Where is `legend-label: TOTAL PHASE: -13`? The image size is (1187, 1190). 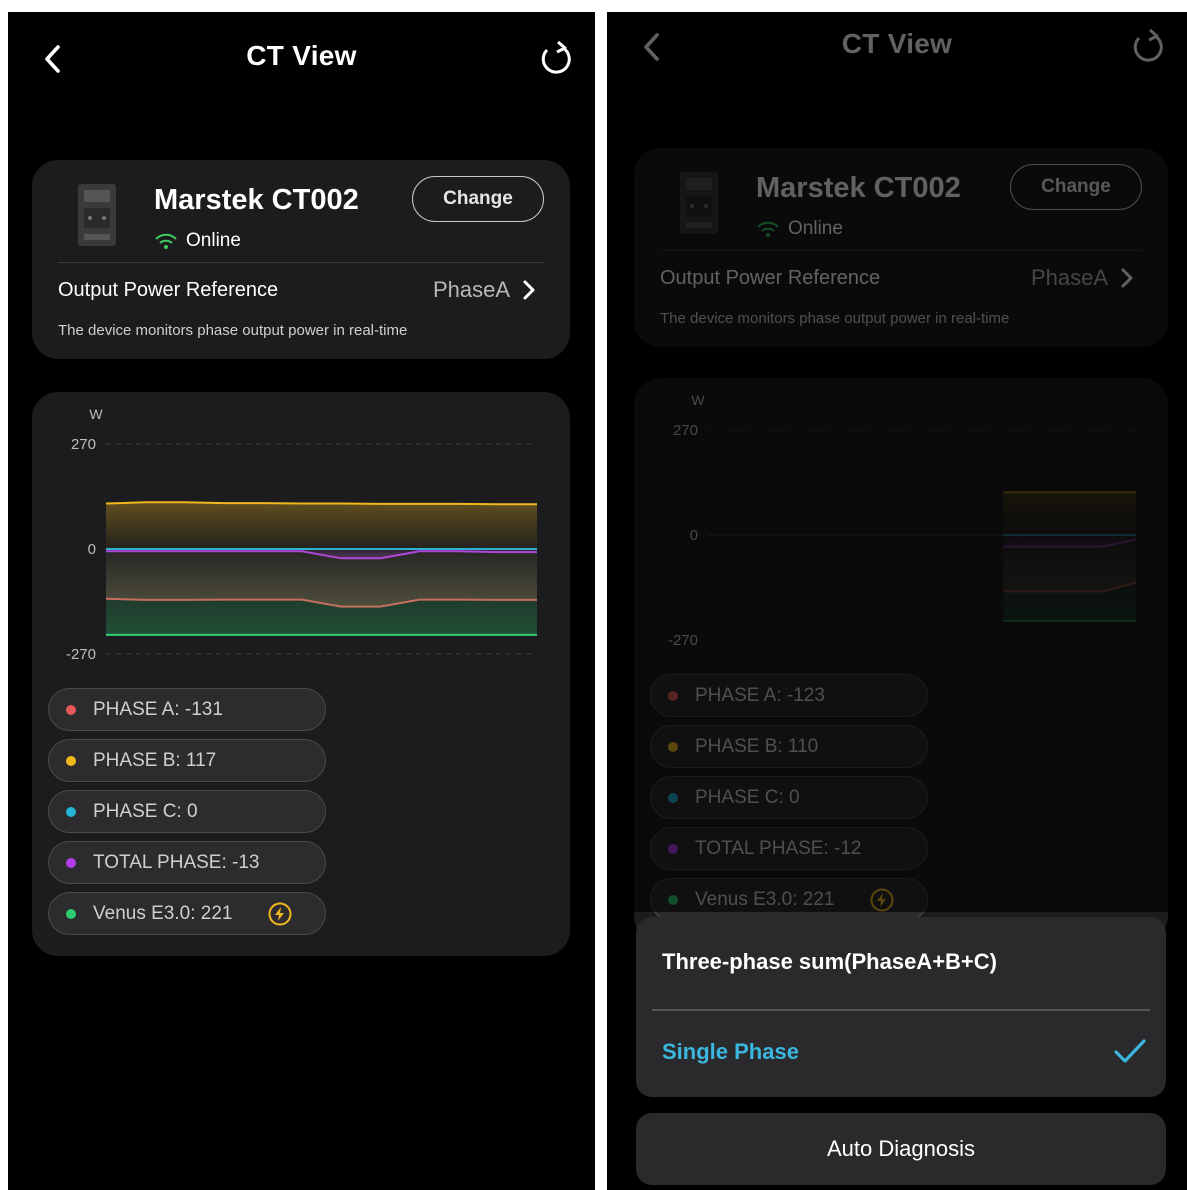
legend-label: TOTAL PHASE: -13 is located at coordinates (176, 862).